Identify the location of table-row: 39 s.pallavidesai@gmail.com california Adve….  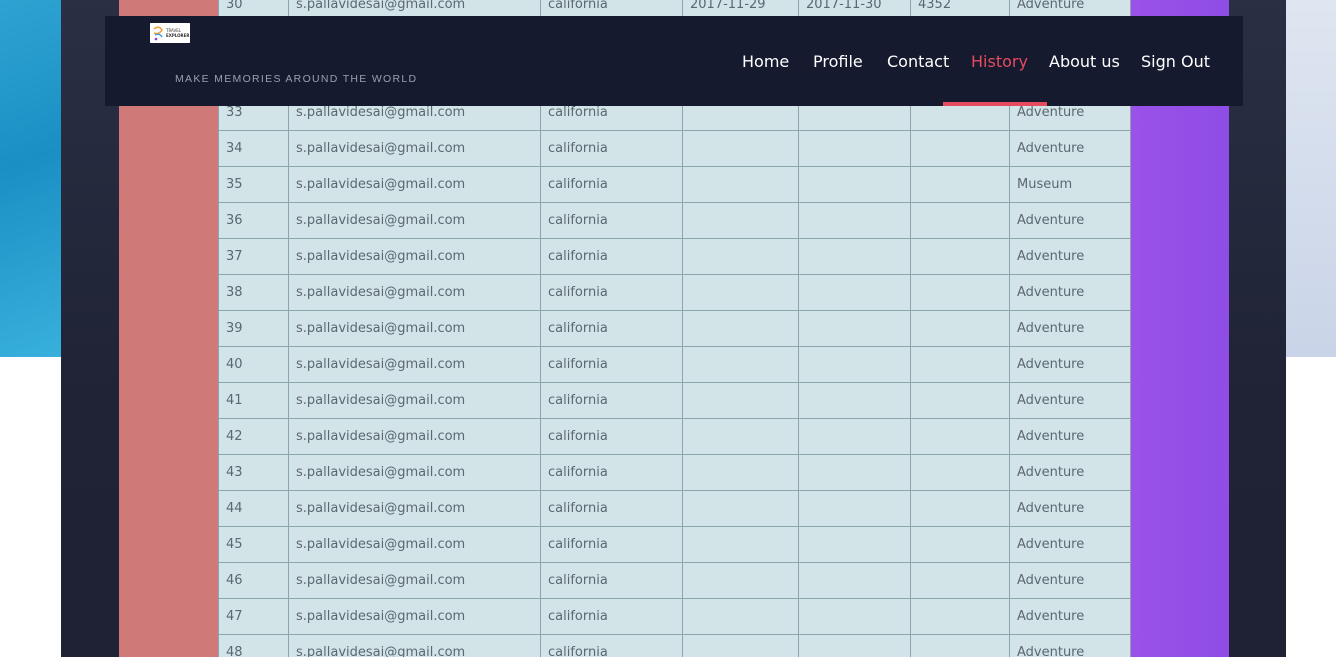
(674, 328).